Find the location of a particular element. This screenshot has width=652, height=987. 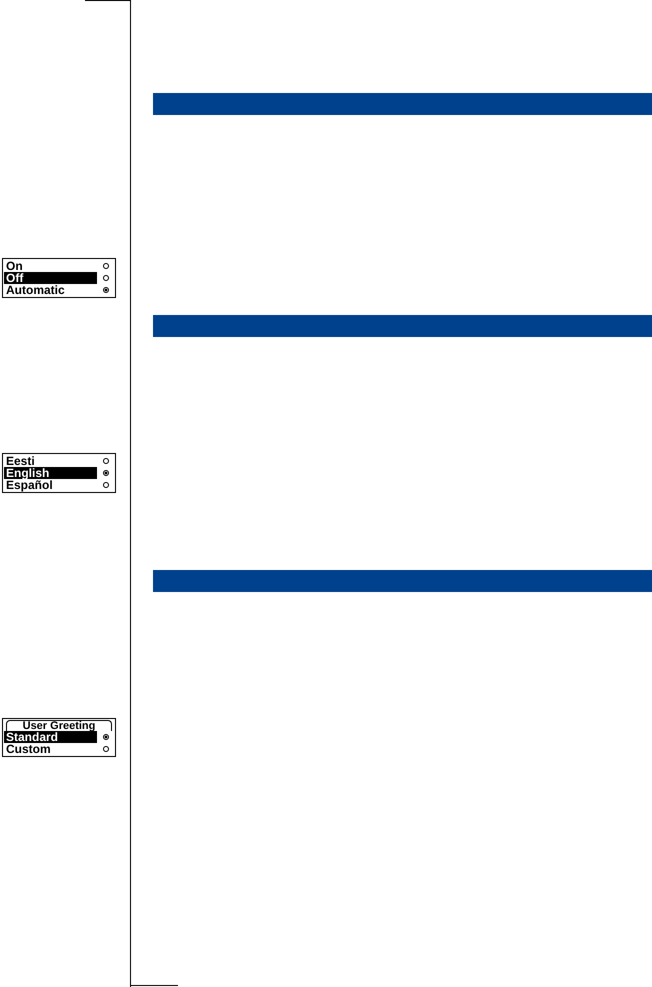

menu-option: Custom is located at coordinates (28, 749).